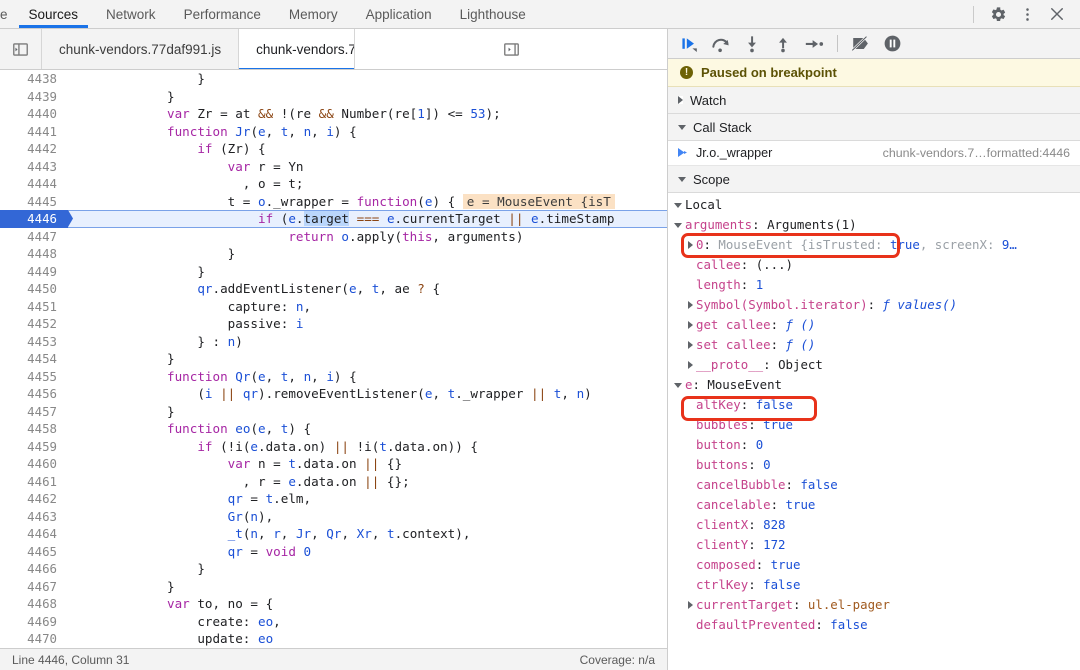 This screenshot has width=1080, height=670. Describe the element at coordinates (313, 14) in the screenshot. I see `main-tab-memory: Memory` at that location.